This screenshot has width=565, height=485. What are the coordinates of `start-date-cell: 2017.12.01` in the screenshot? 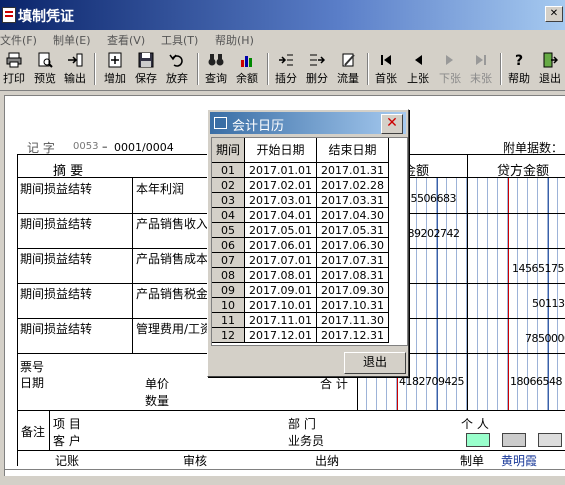 It's located at (281, 335).